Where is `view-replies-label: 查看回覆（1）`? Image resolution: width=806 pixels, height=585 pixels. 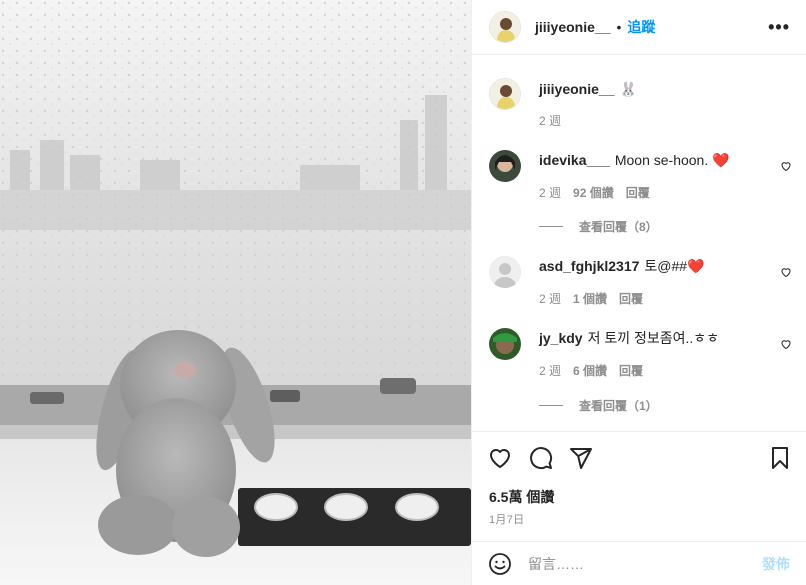
view-replies-label: 查看回覆（1） is located at coordinates (618, 406).